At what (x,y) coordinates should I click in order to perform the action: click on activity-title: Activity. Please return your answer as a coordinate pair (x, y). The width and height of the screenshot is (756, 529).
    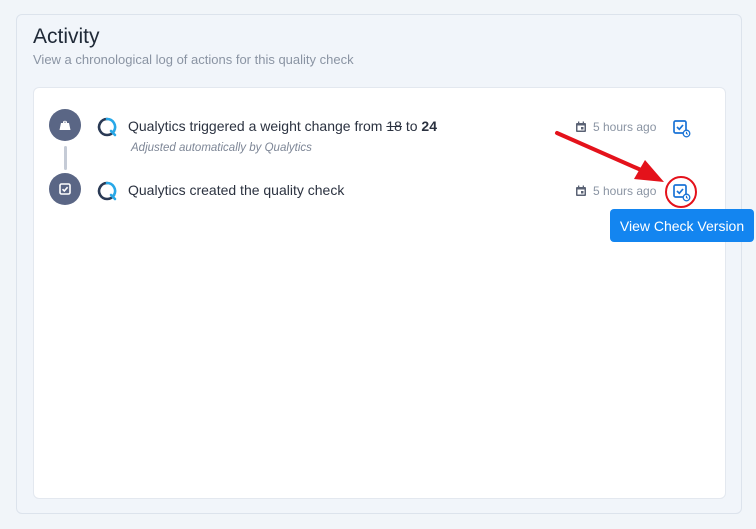
    Looking at the image, I should click on (66, 36).